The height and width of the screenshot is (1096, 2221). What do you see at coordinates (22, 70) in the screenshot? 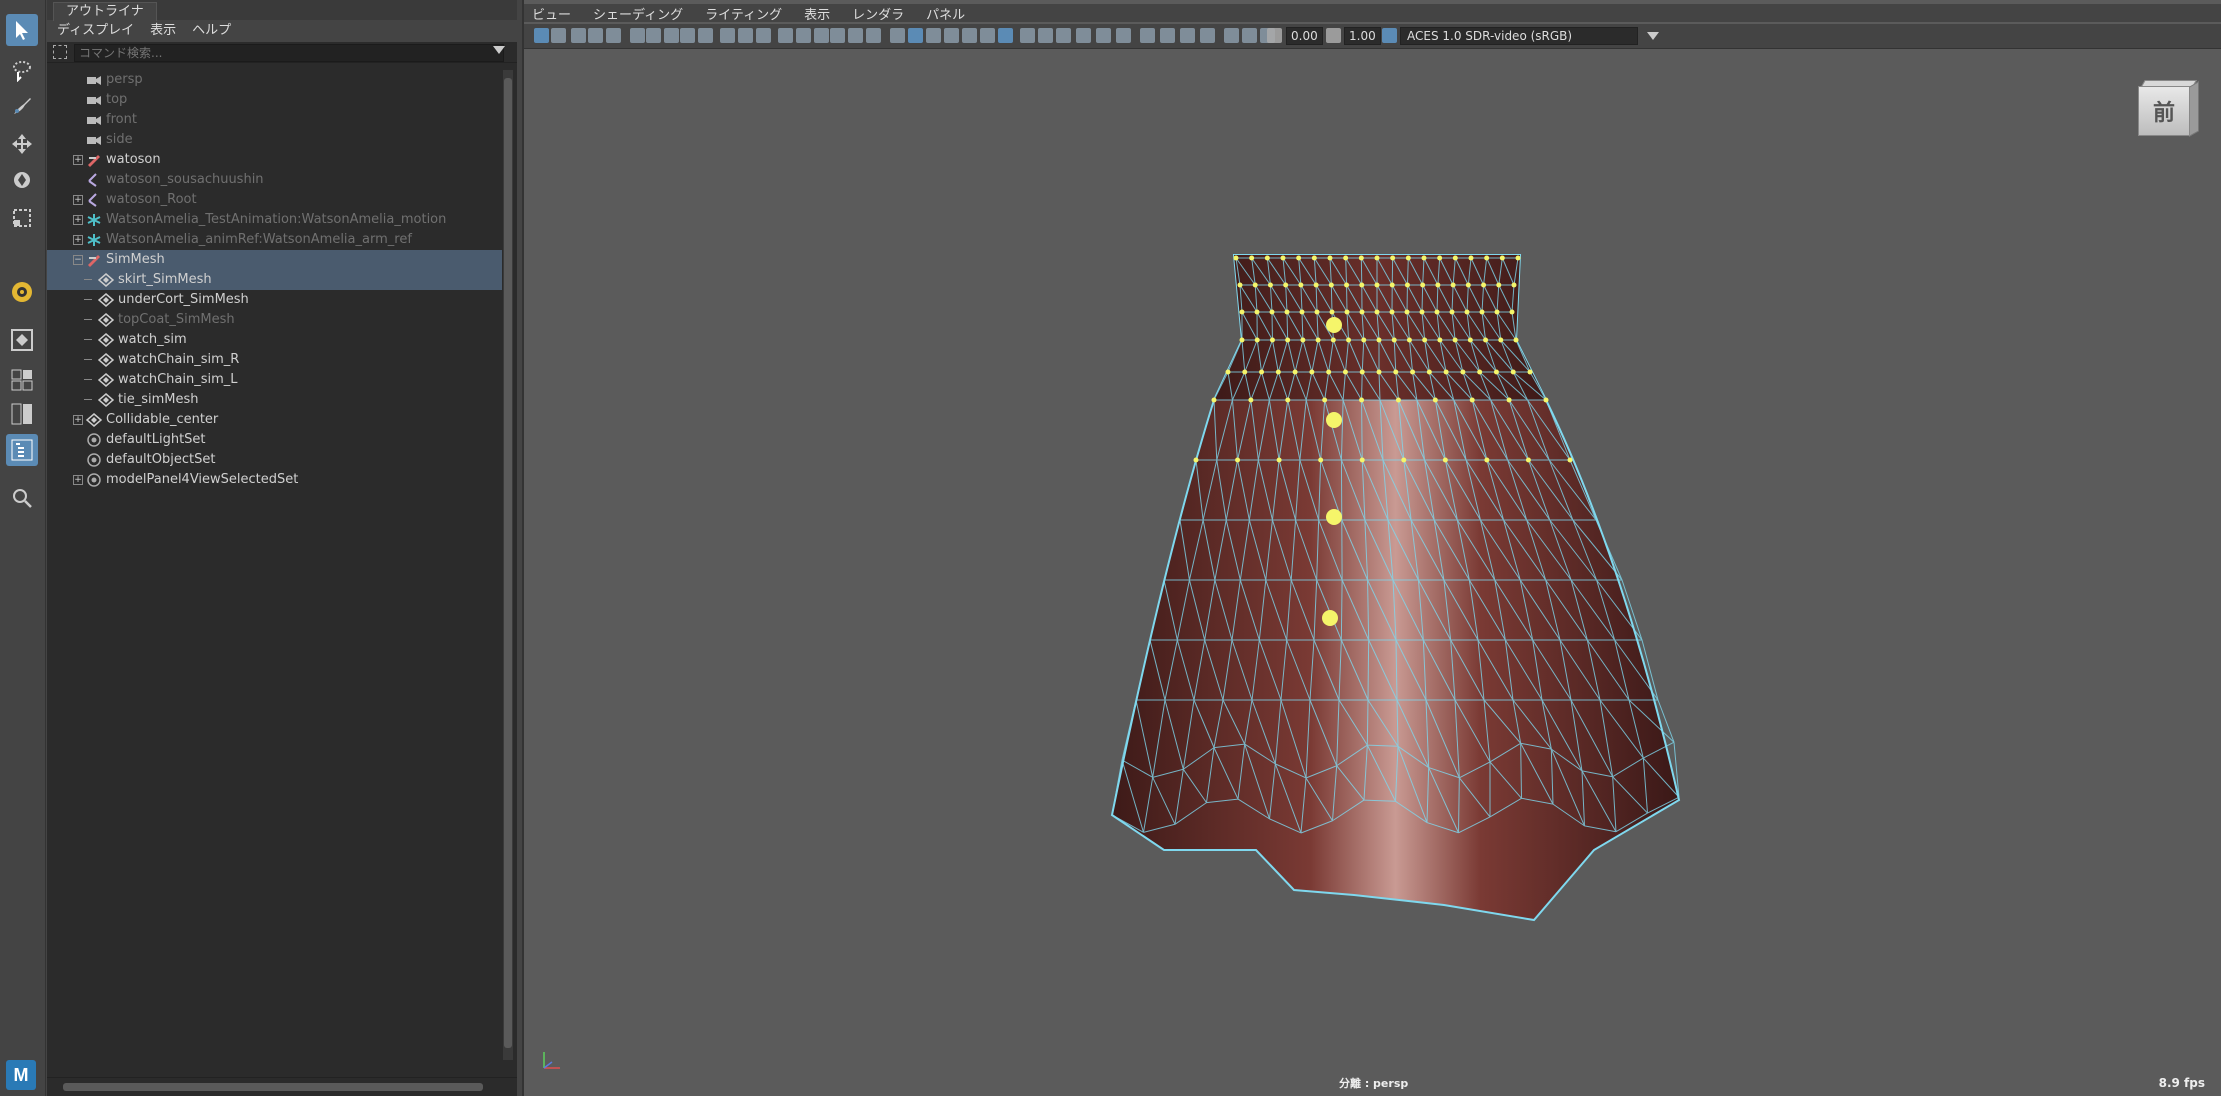
I see `lasso-tool-button` at bounding box center [22, 70].